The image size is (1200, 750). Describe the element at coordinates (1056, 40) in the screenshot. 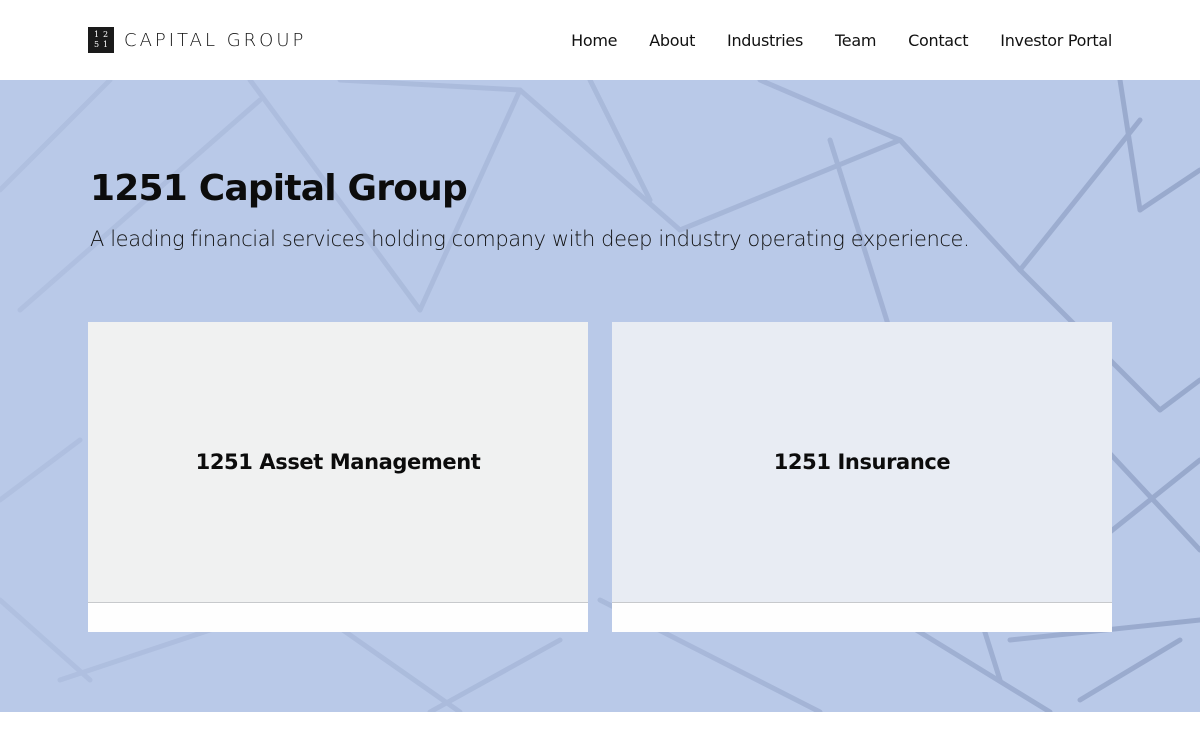

I see `nav-investor-portal: Investor Portal` at that location.